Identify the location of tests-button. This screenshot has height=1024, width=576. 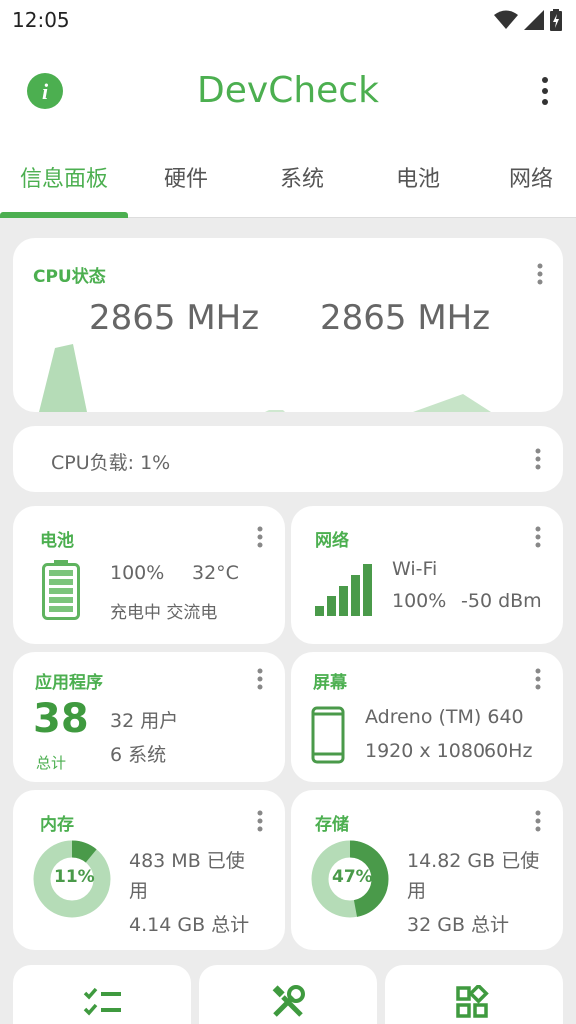
(102, 994).